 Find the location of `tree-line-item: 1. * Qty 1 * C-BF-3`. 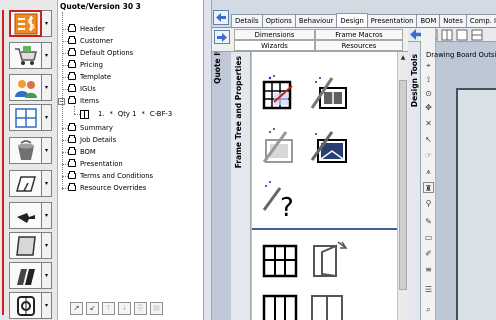

tree-line-item: 1. * Qty 1 * C-BF-3 is located at coordinates (126, 114).